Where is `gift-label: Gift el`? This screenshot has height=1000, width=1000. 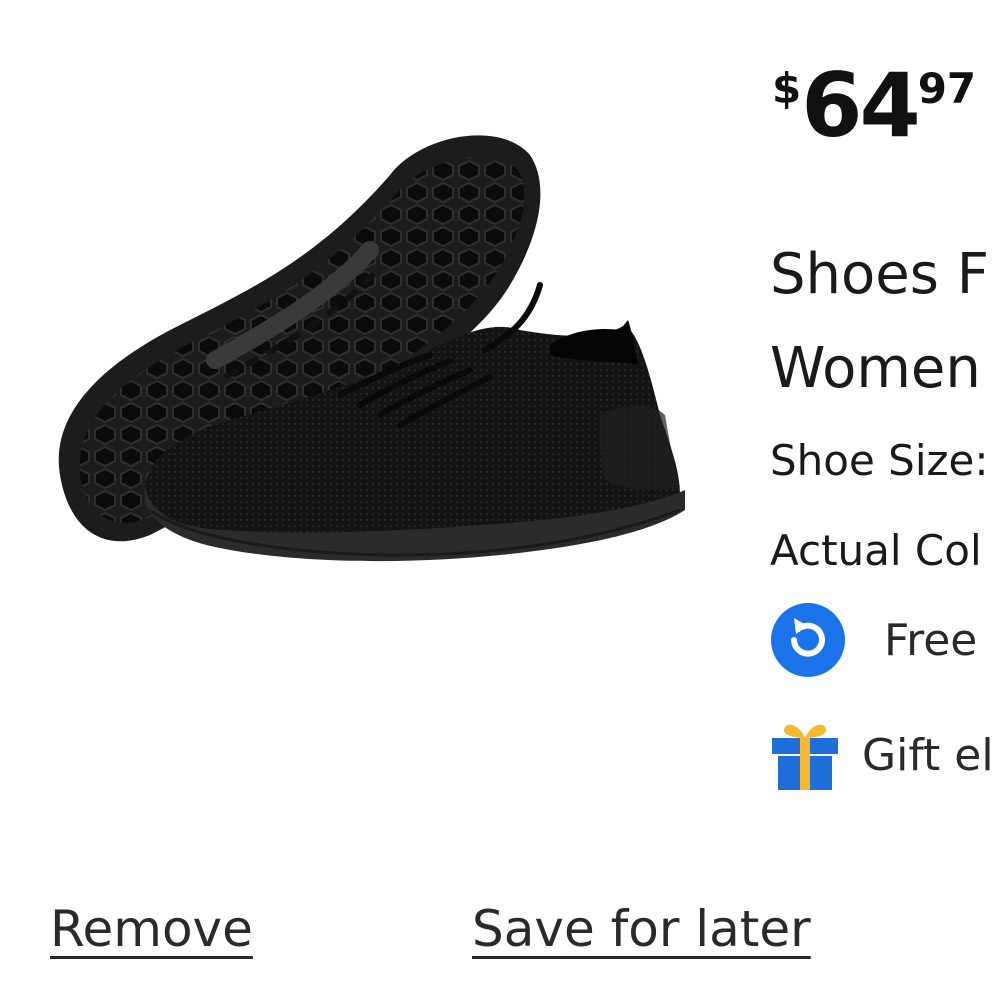 gift-label: Gift el is located at coordinates (928, 755).